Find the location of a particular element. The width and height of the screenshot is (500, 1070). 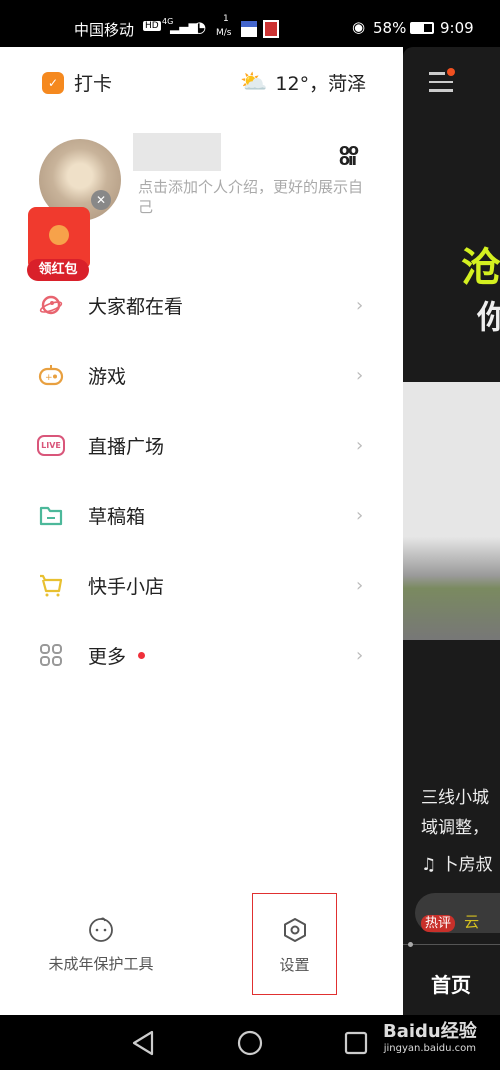

menu-item-label: 大家都在看 is located at coordinates (136, 306).